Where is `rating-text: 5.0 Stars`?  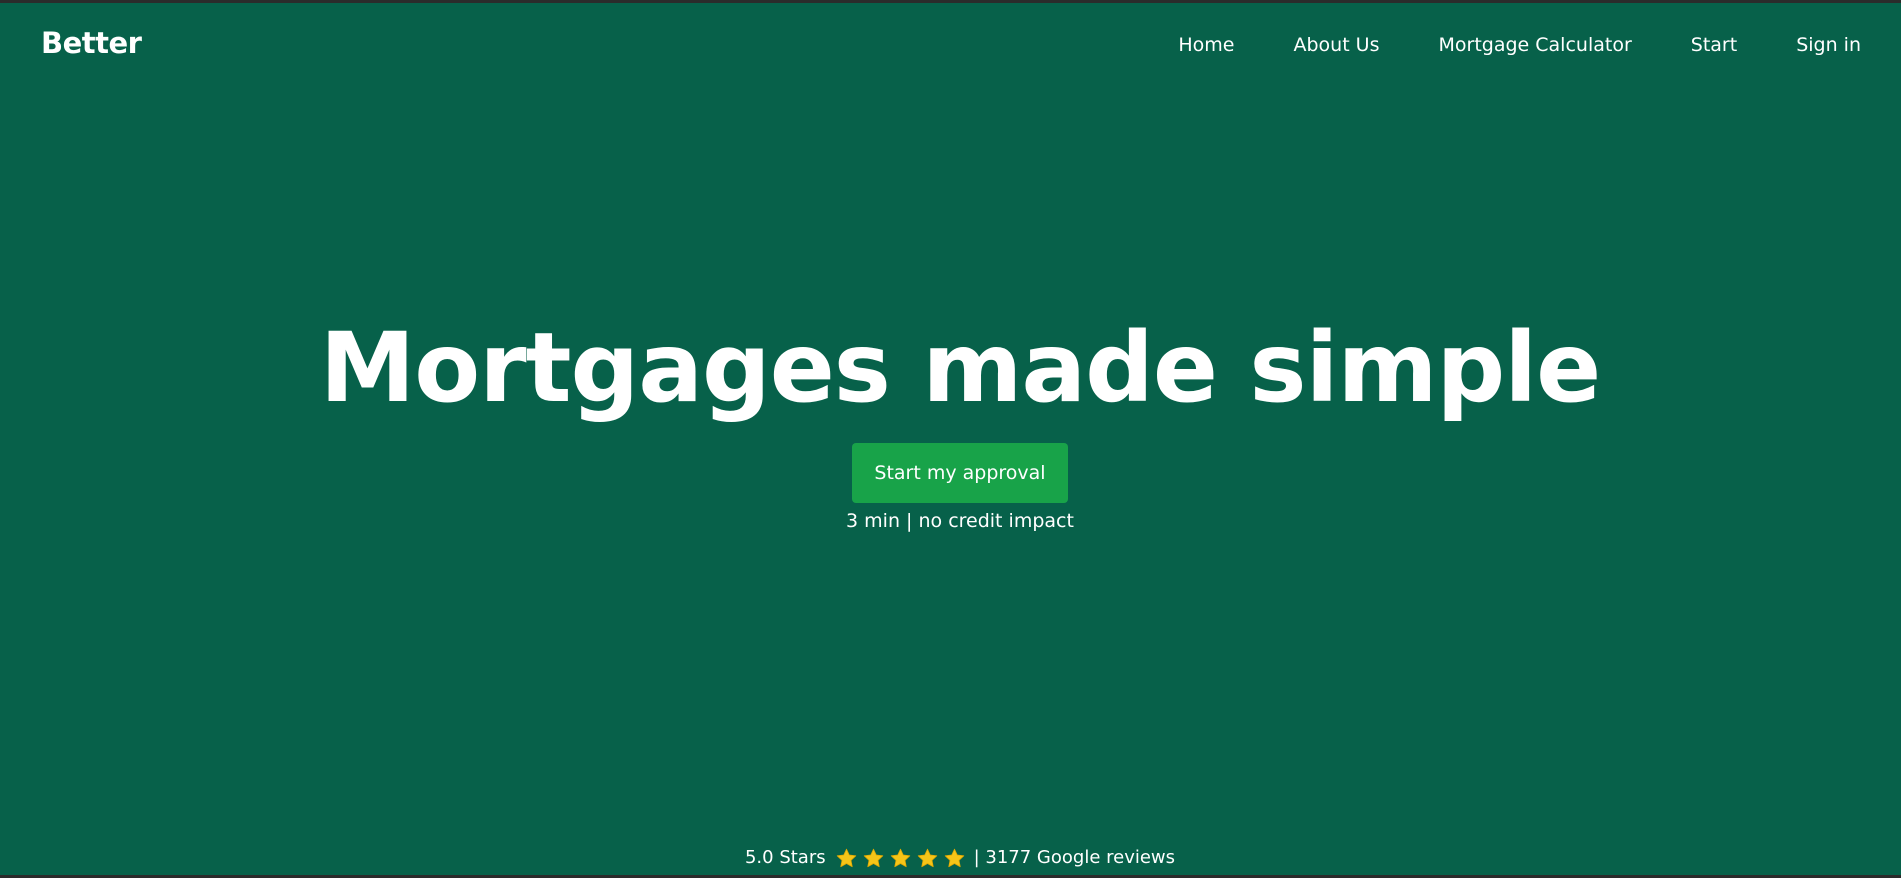
rating-text: 5.0 Stars is located at coordinates (785, 857).